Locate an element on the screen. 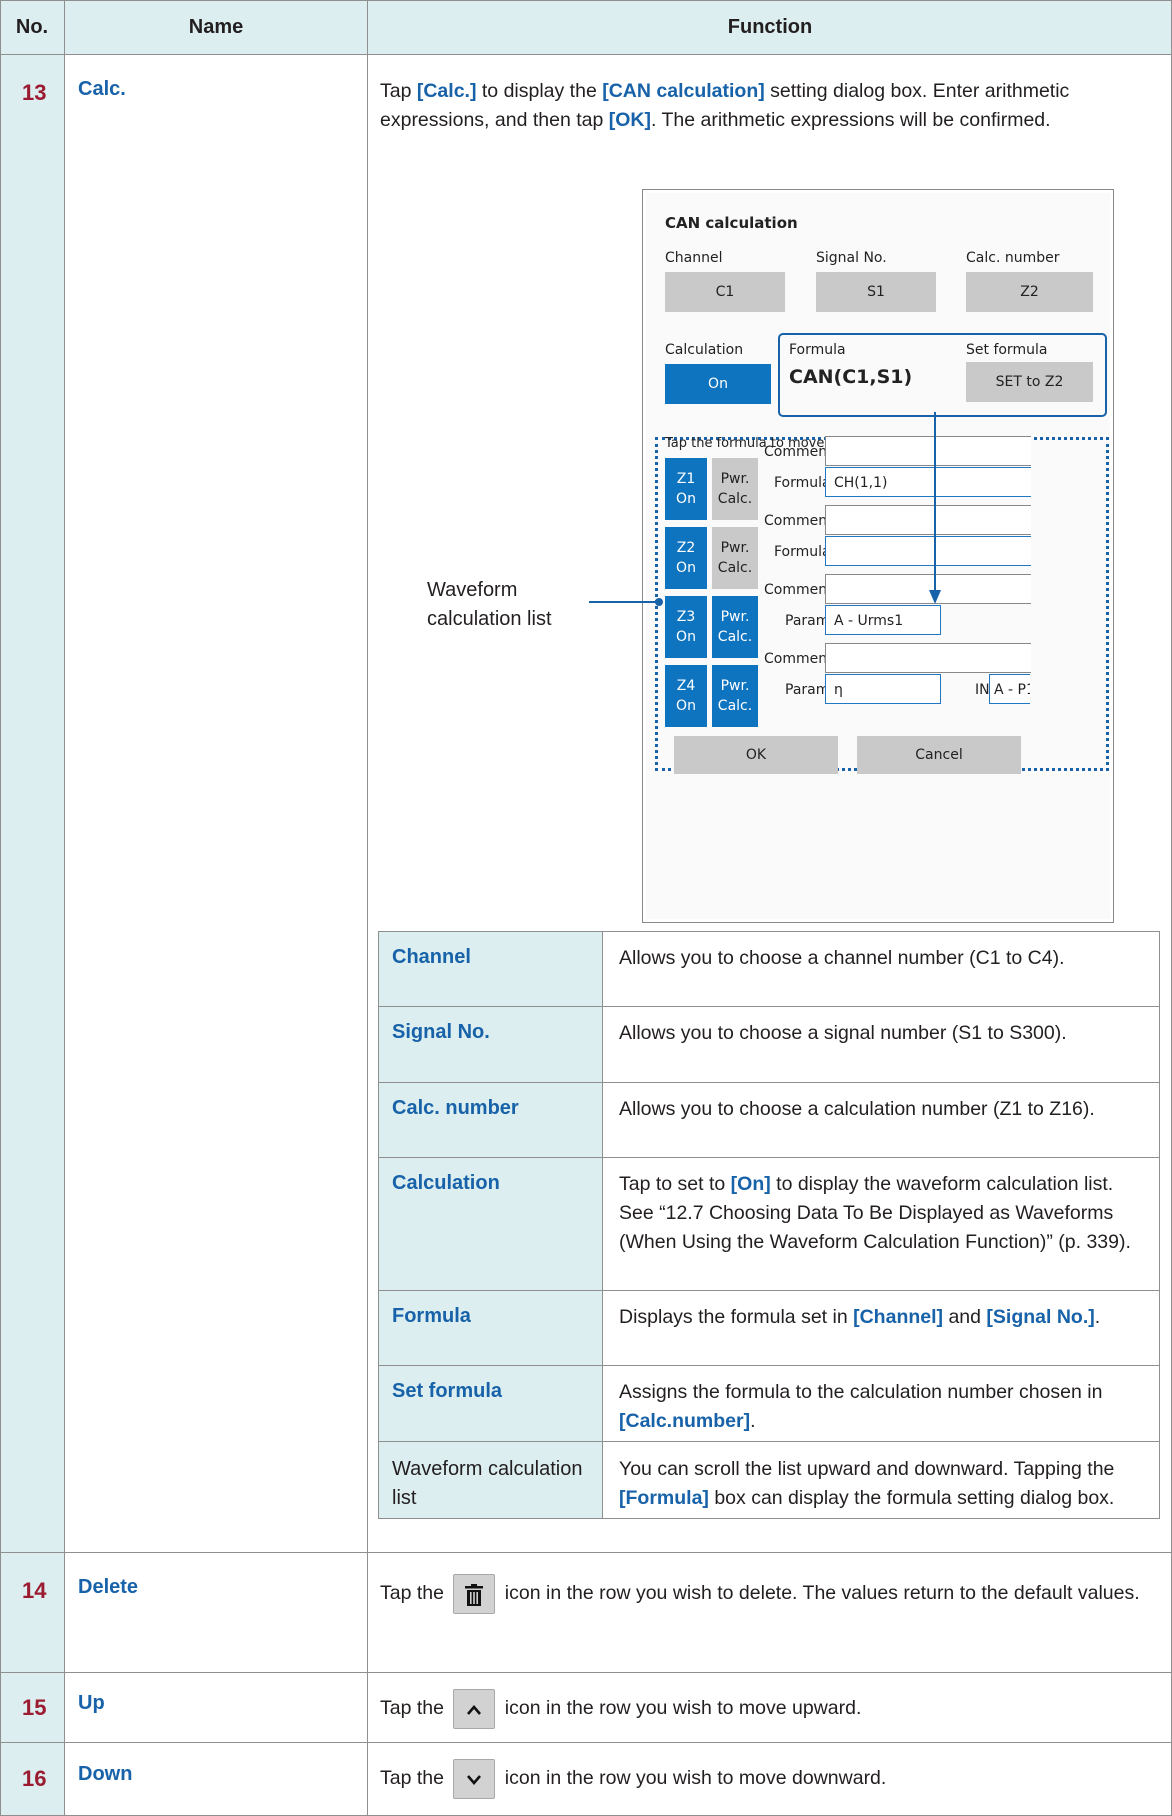  waveform-list-callout: Waveform calculation list is located at coordinates (489, 604).